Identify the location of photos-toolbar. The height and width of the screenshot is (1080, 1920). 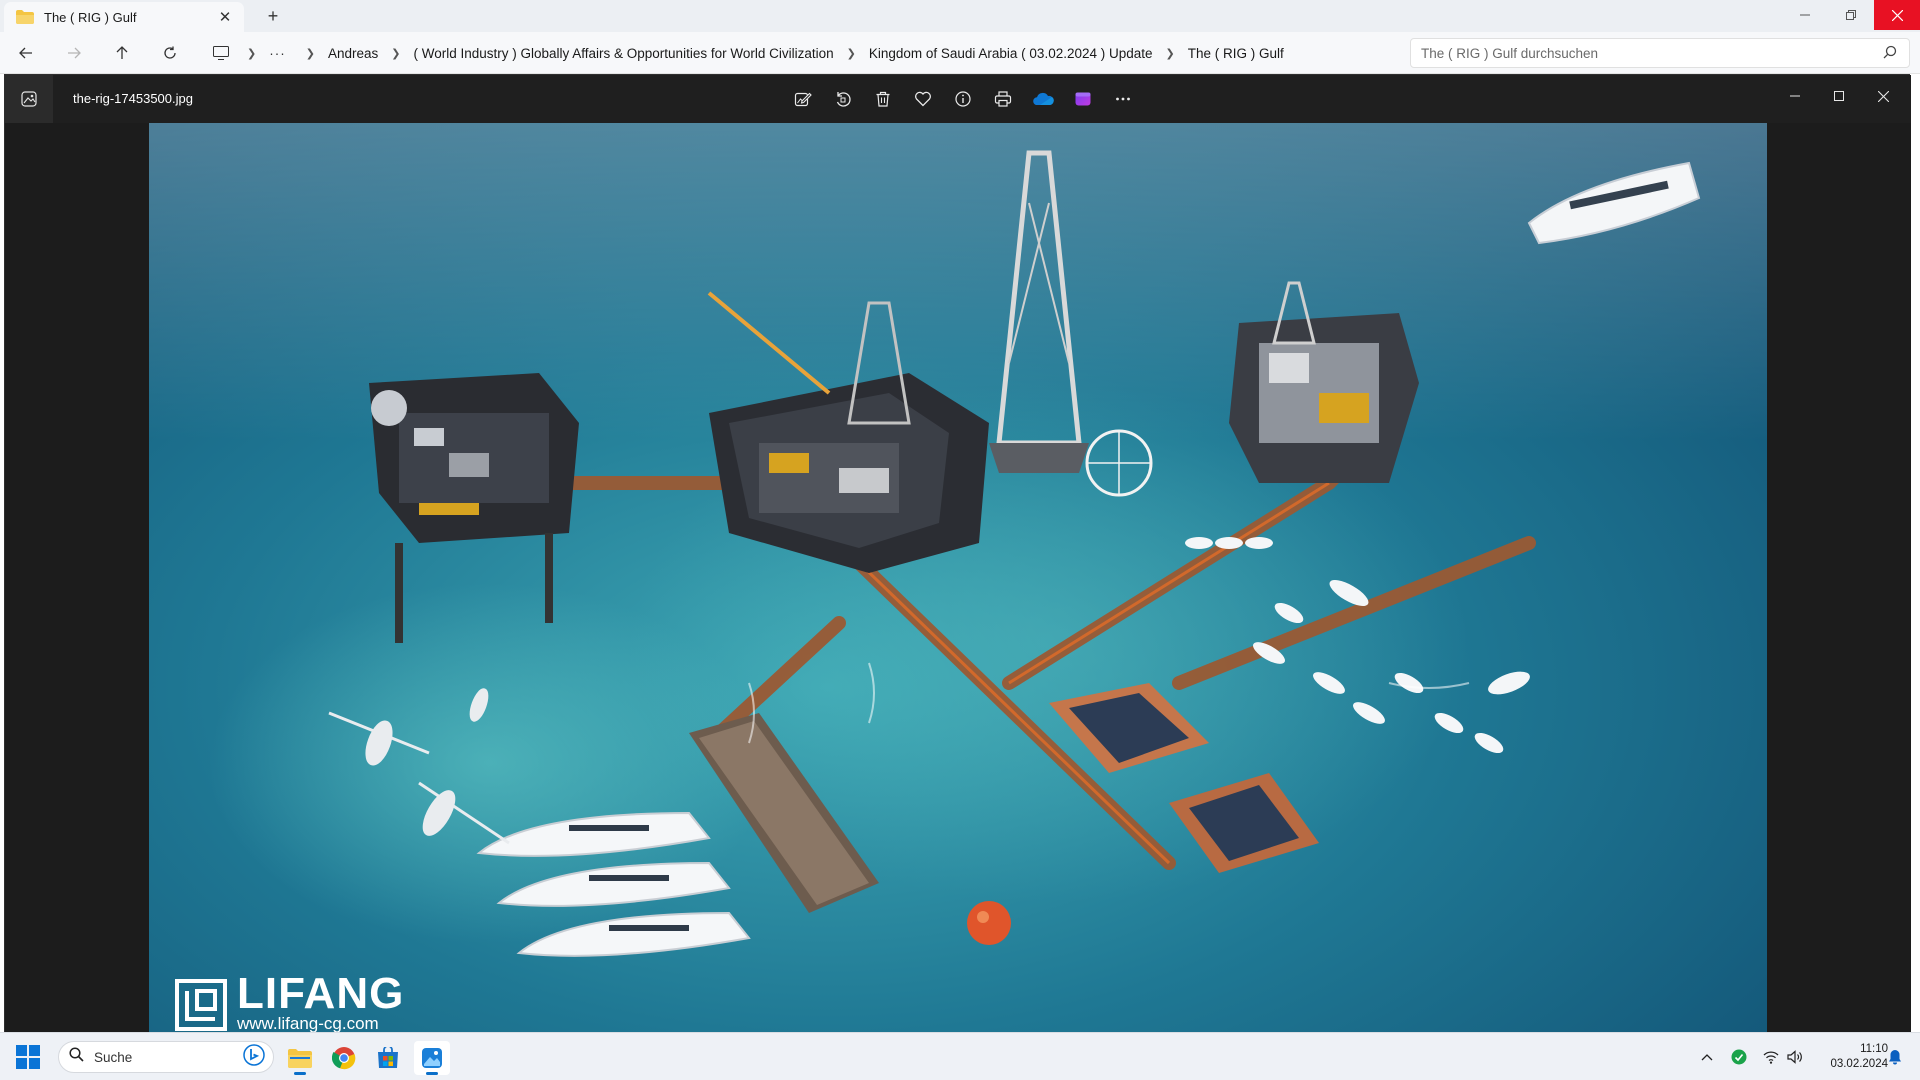
(963, 99).